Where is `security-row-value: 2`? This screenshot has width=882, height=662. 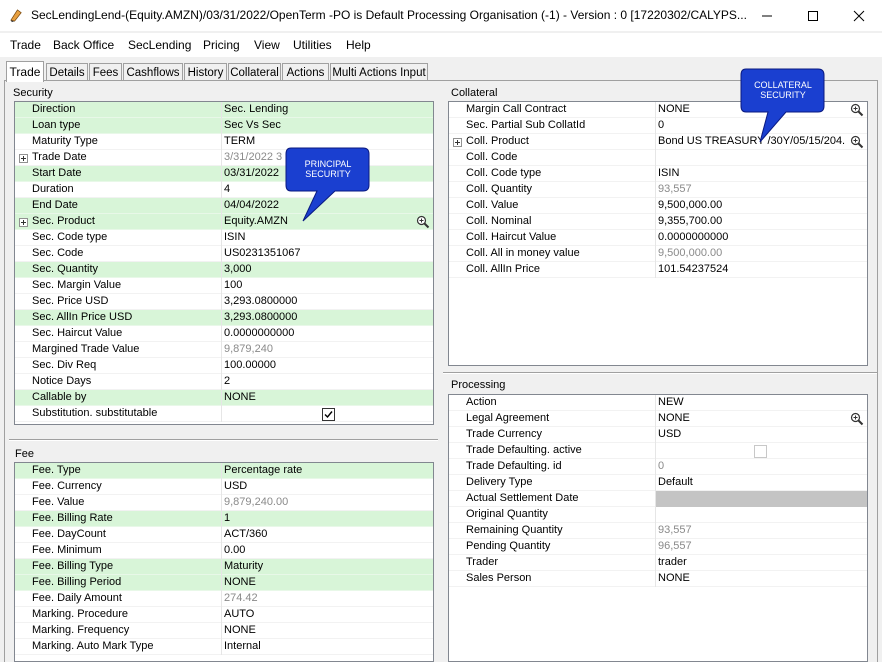
security-row-value: 2 is located at coordinates (326, 381).